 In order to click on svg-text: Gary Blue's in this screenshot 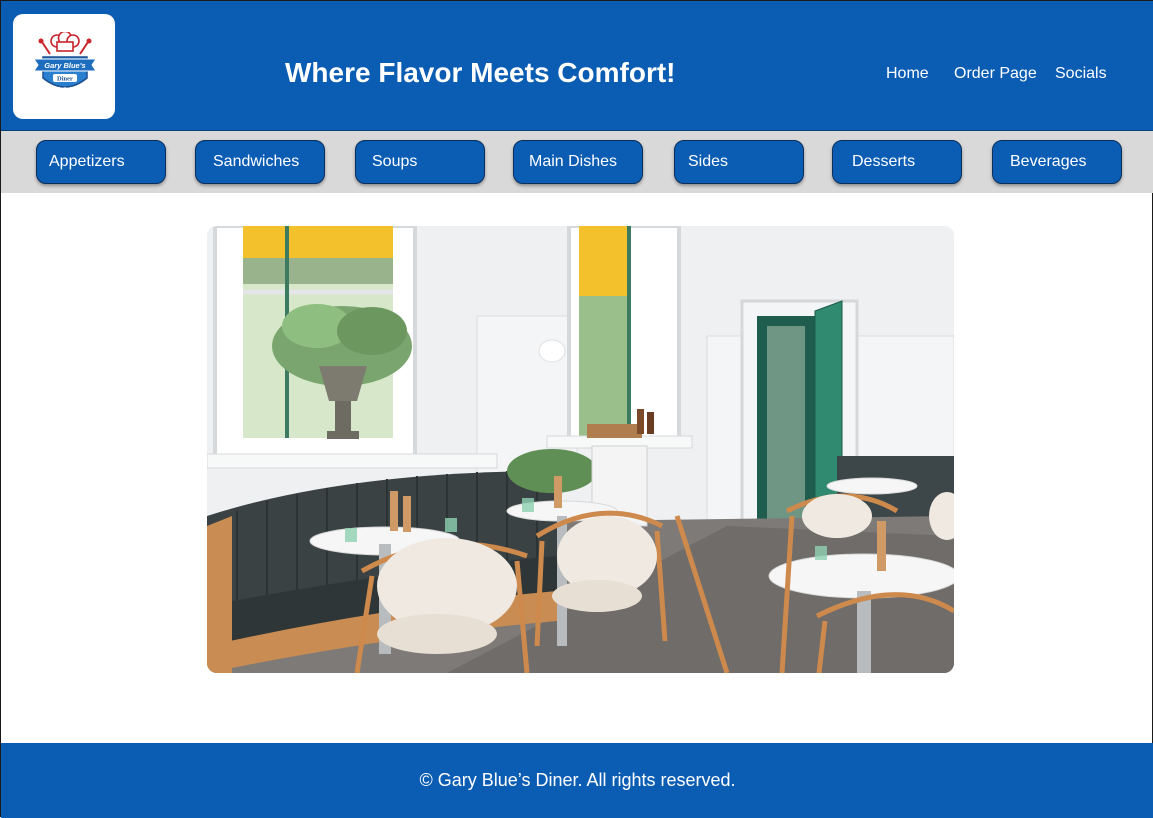, I will do `click(64, 65)`.